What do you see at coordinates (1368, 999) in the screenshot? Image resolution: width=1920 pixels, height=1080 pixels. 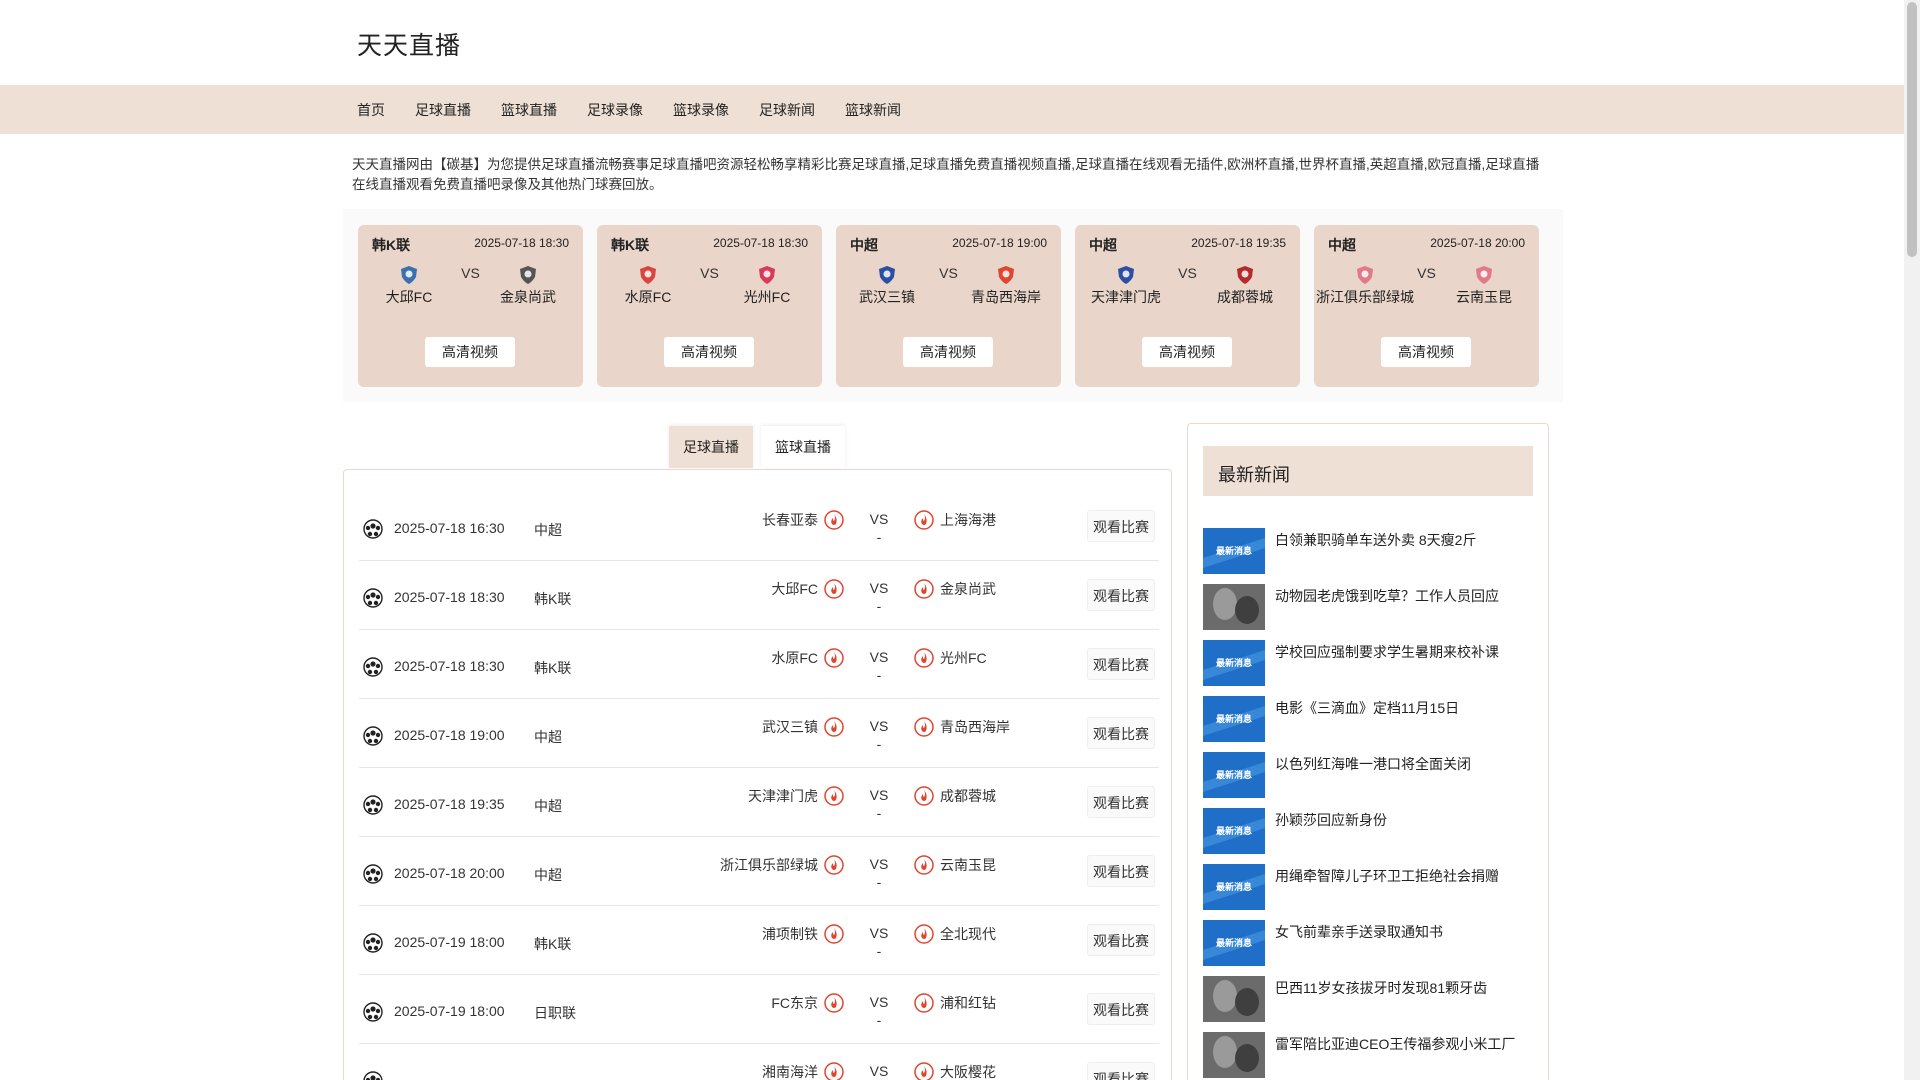 I see `news-item: 巴西11岁女孩拔牙时发现81颗牙齿` at bounding box center [1368, 999].